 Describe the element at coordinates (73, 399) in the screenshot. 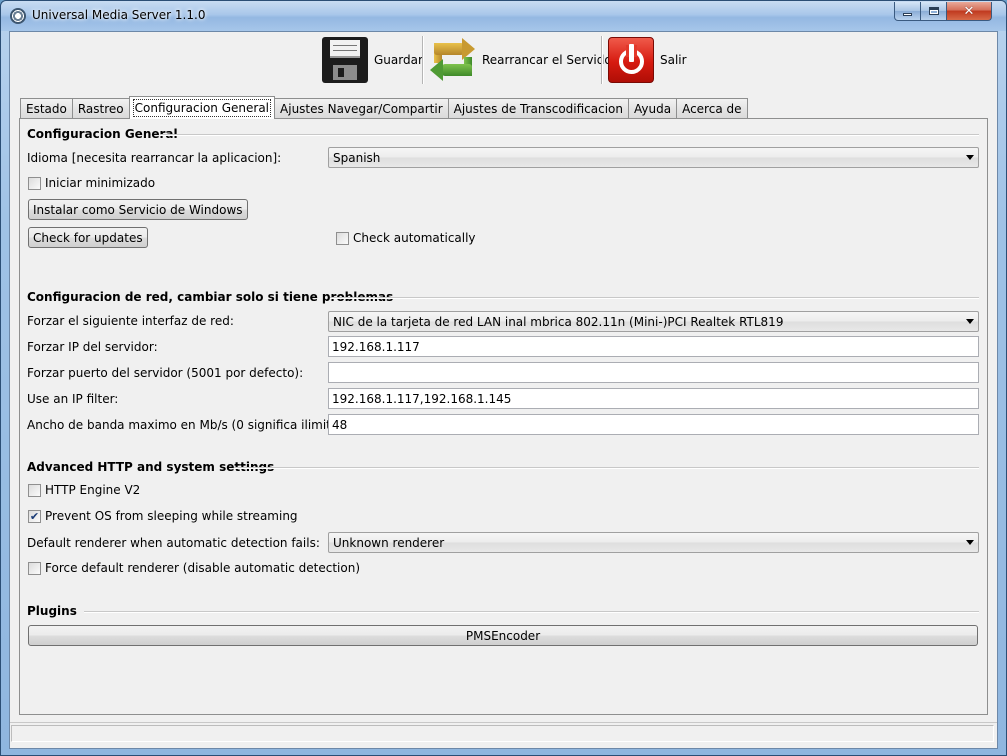

I see `ip-filter-label: Use an IP filter:` at that location.